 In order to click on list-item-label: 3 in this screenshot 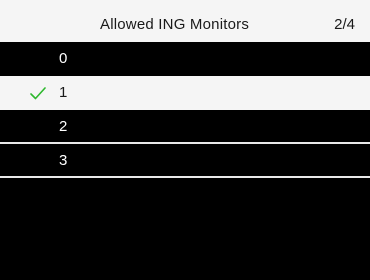, I will do `click(63, 160)`.